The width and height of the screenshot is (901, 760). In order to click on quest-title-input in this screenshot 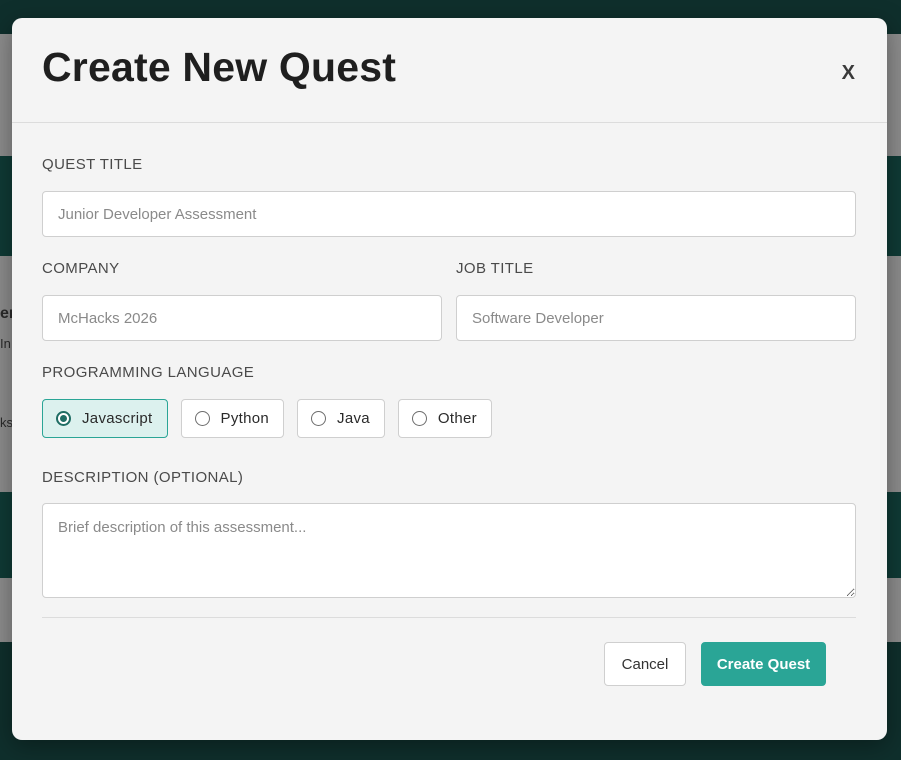, I will do `click(449, 214)`.